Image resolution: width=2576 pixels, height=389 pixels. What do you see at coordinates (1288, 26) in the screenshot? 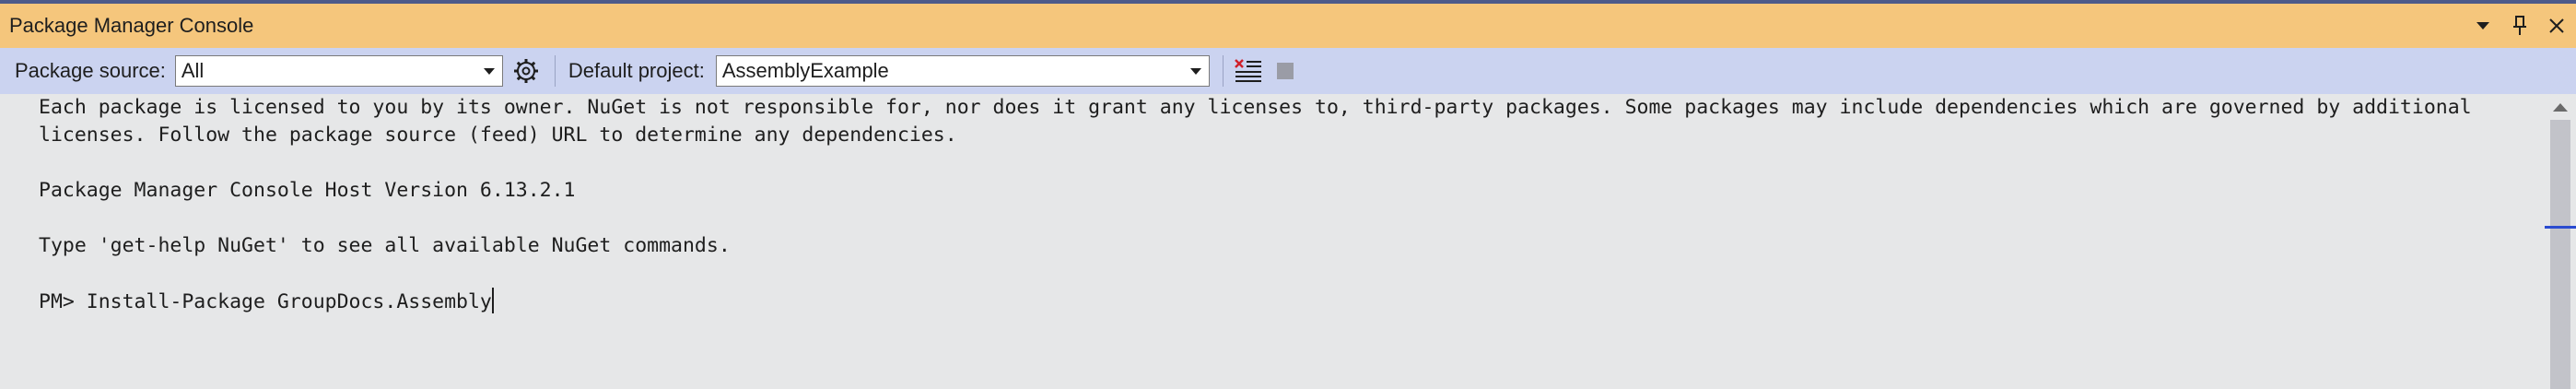
I see `title-bar: Package Manager Console` at bounding box center [1288, 26].